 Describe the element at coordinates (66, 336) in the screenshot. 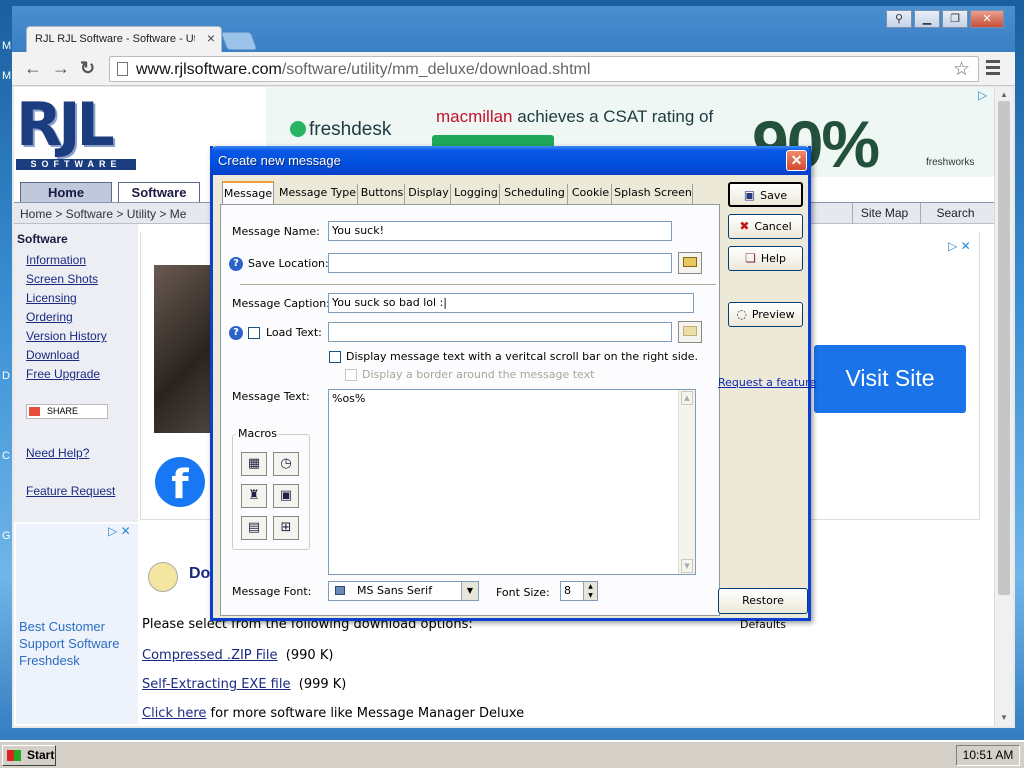

I see `sidebar-link-version-history: Version History` at that location.